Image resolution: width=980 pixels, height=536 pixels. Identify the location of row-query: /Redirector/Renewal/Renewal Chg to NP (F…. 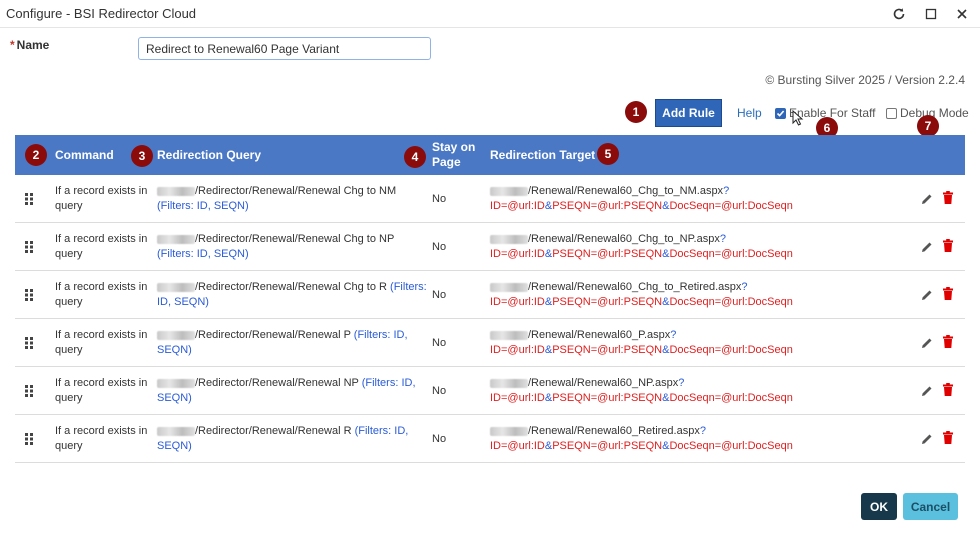
(292, 247).